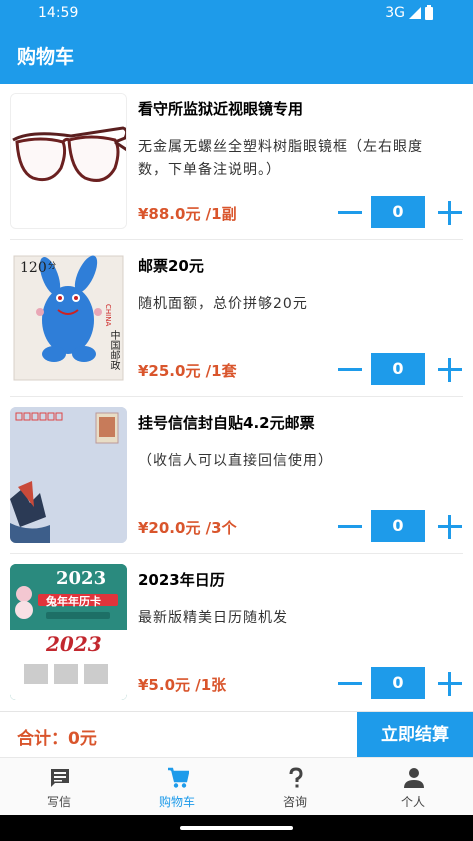  What do you see at coordinates (74, 644) in the screenshot?
I see `calendar-year-banner: 2023` at bounding box center [74, 644].